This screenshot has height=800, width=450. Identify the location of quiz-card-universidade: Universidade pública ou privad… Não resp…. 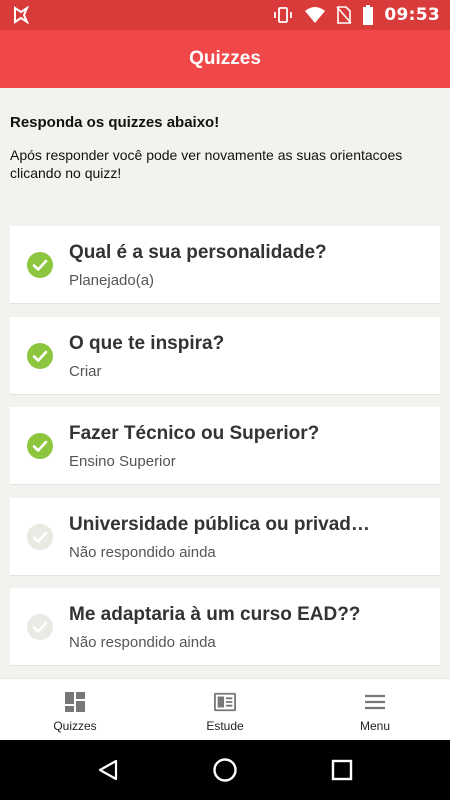
(225, 537).